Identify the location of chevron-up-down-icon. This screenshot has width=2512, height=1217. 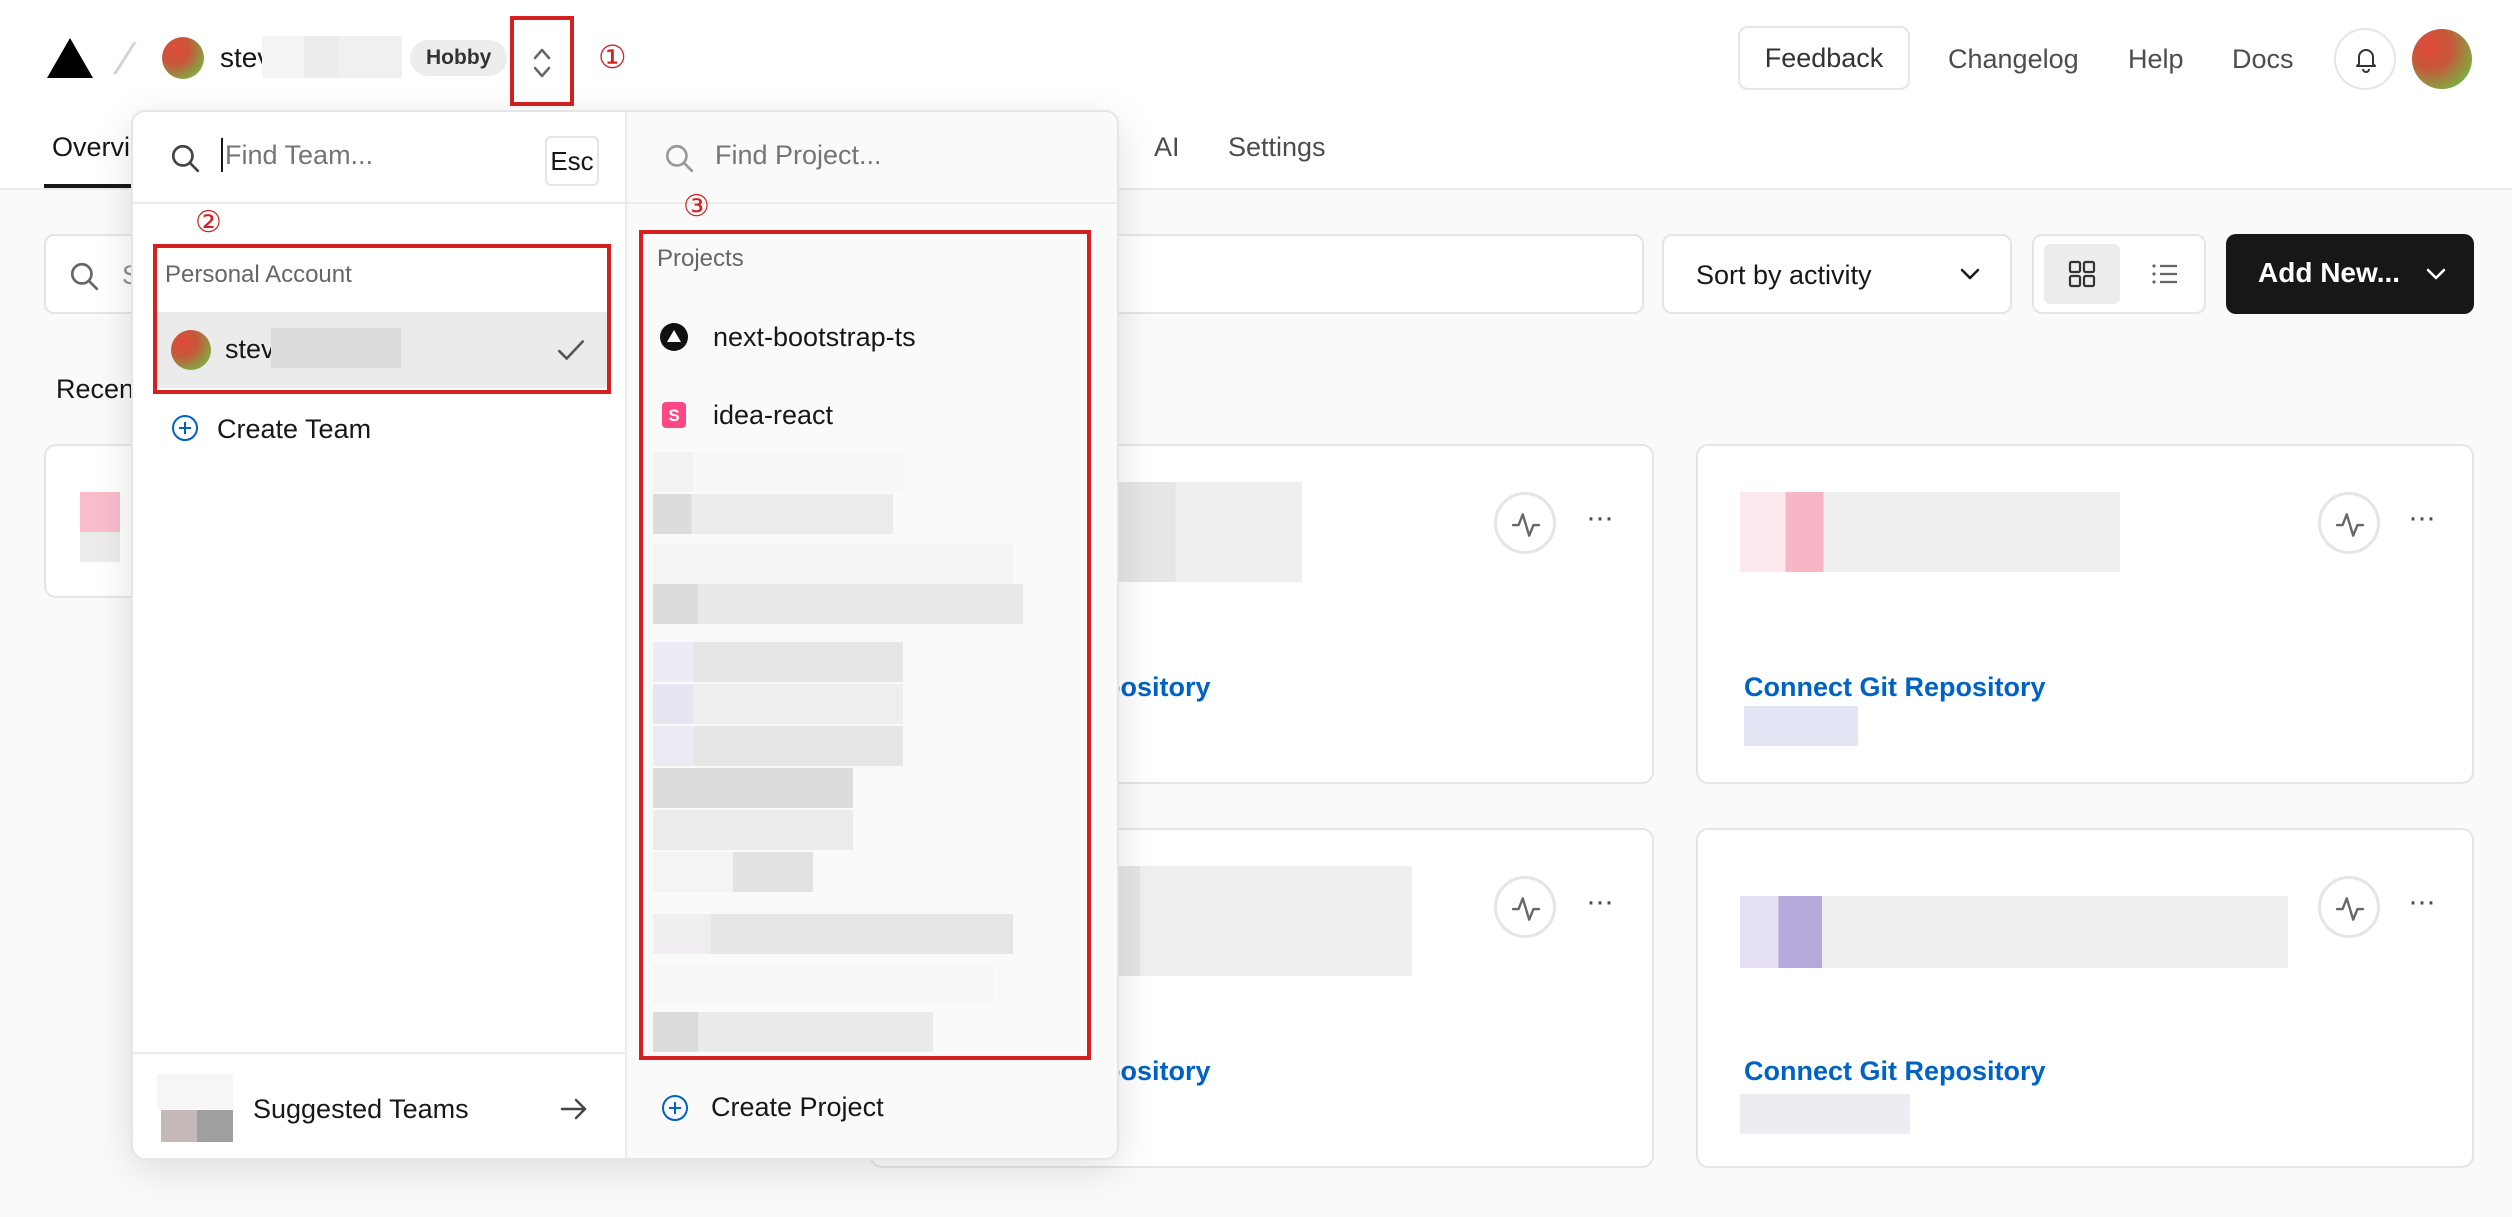
(542, 63).